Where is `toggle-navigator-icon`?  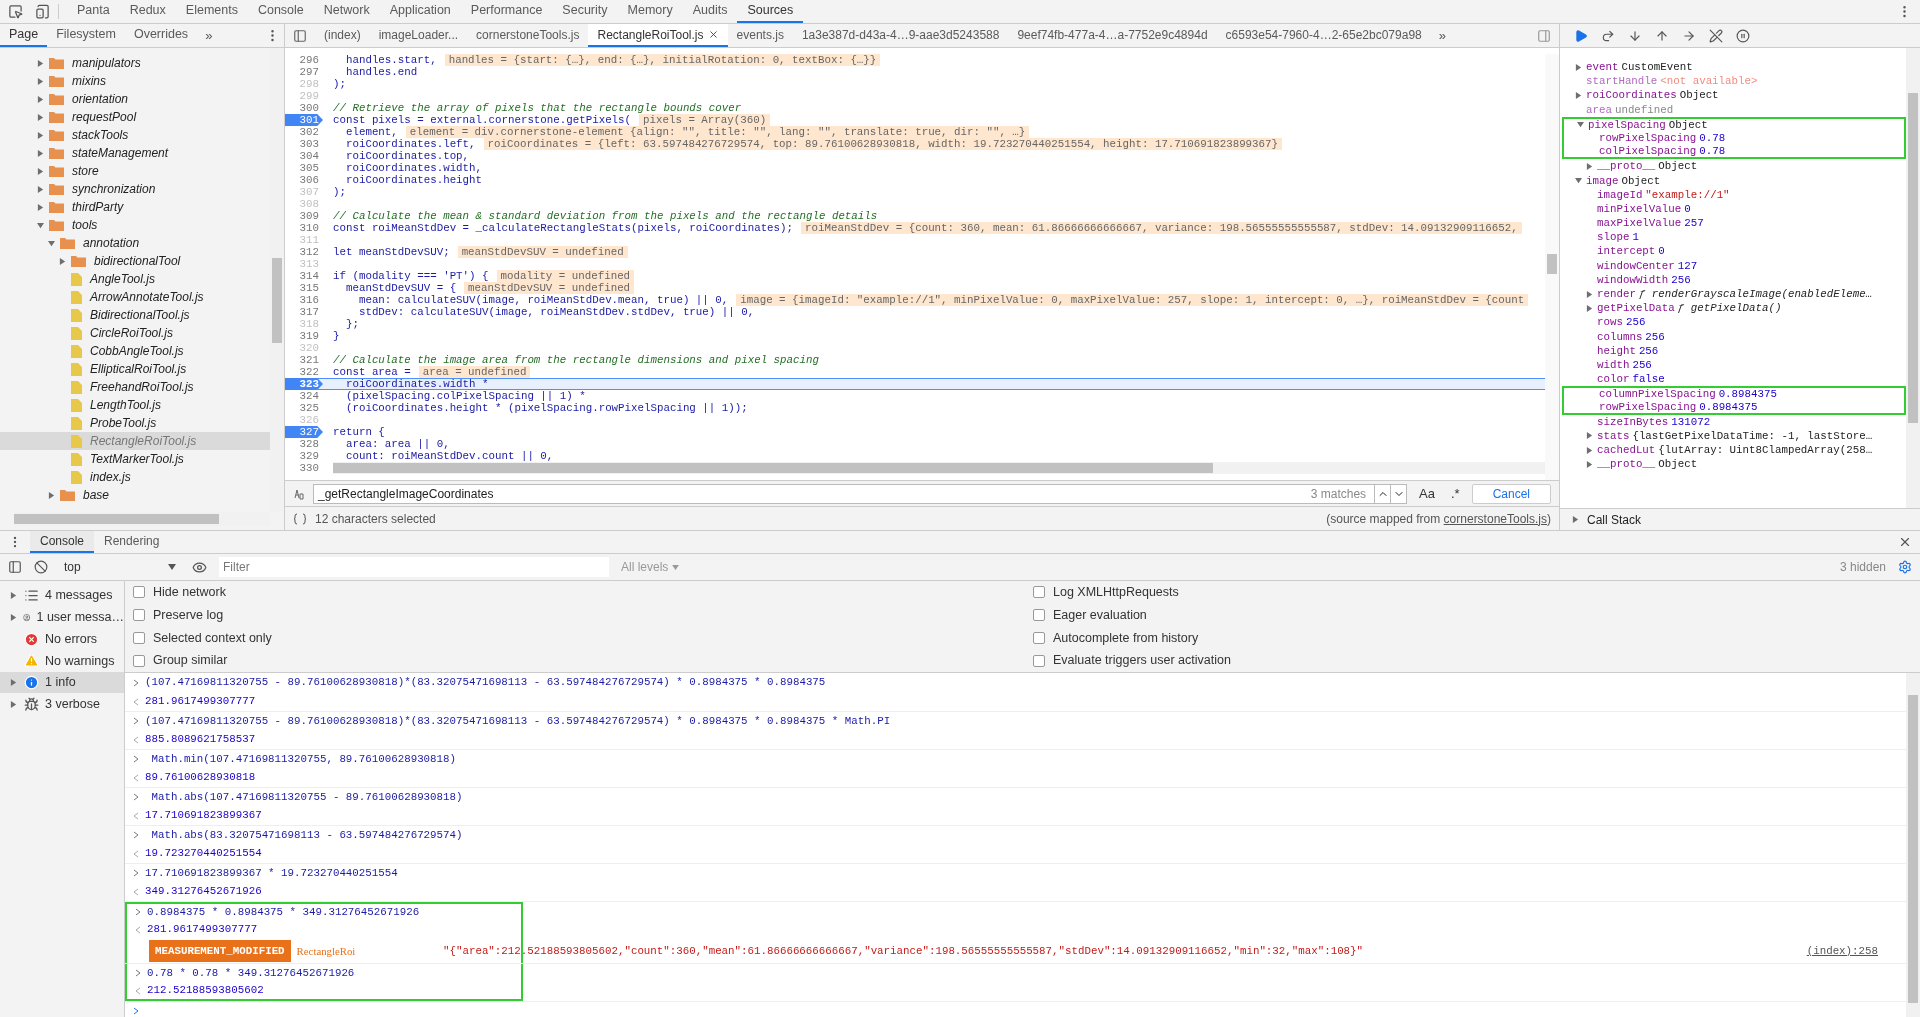 toggle-navigator-icon is located at coordinates (300, 35).